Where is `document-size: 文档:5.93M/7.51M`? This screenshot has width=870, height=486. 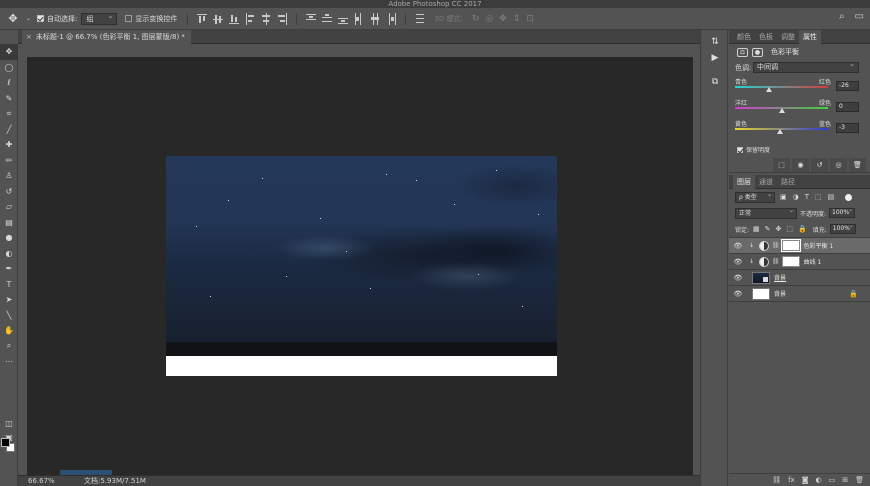 document-size: 文档:5.93M/7.51M is located at coordinates (115, 481).